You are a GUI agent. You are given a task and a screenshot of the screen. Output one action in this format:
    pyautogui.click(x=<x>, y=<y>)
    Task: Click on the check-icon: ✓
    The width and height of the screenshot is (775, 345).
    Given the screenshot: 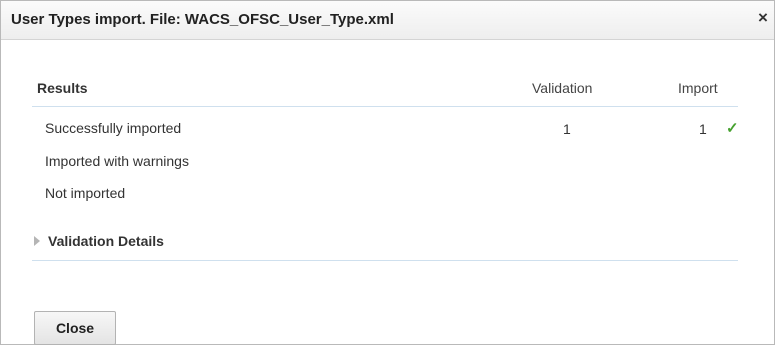 What is the action you would take?
    pyautogui.click(x=732, y=128)
    